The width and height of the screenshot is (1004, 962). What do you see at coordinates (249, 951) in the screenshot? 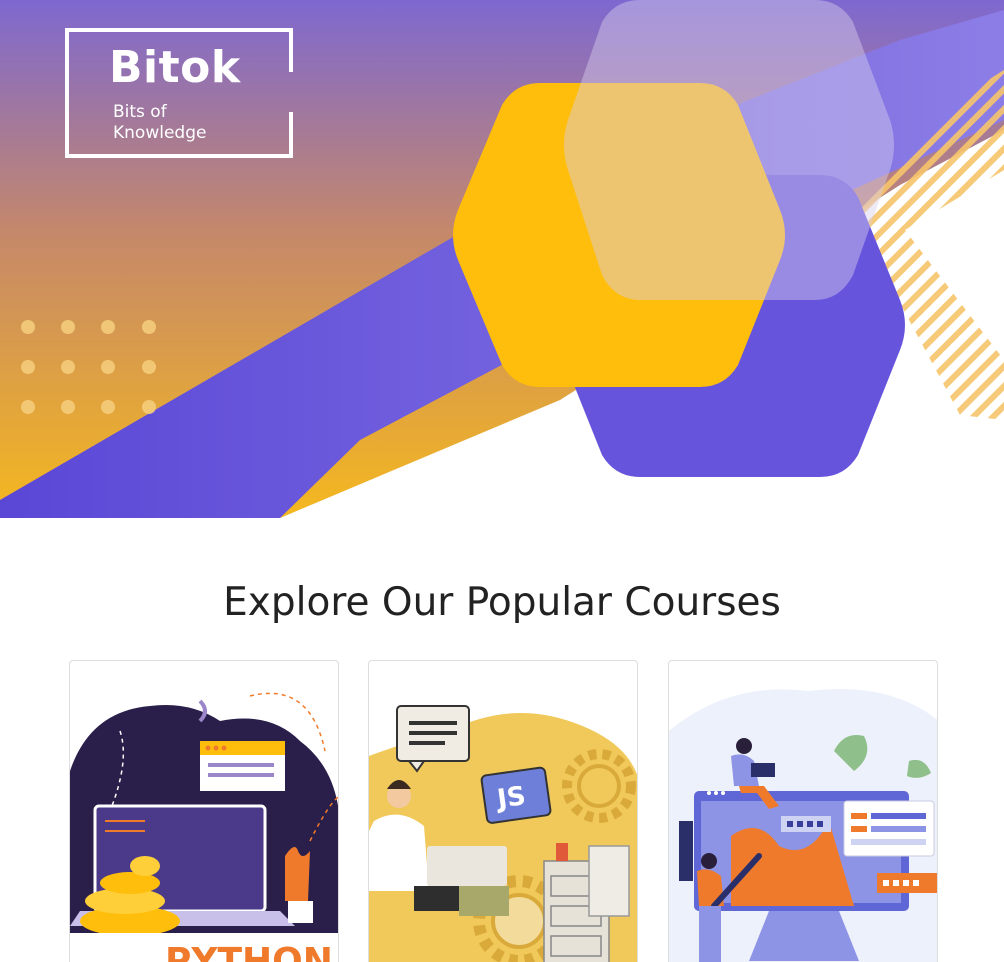
I see `python-label: PYTHON` at bounding box center [249, 951].